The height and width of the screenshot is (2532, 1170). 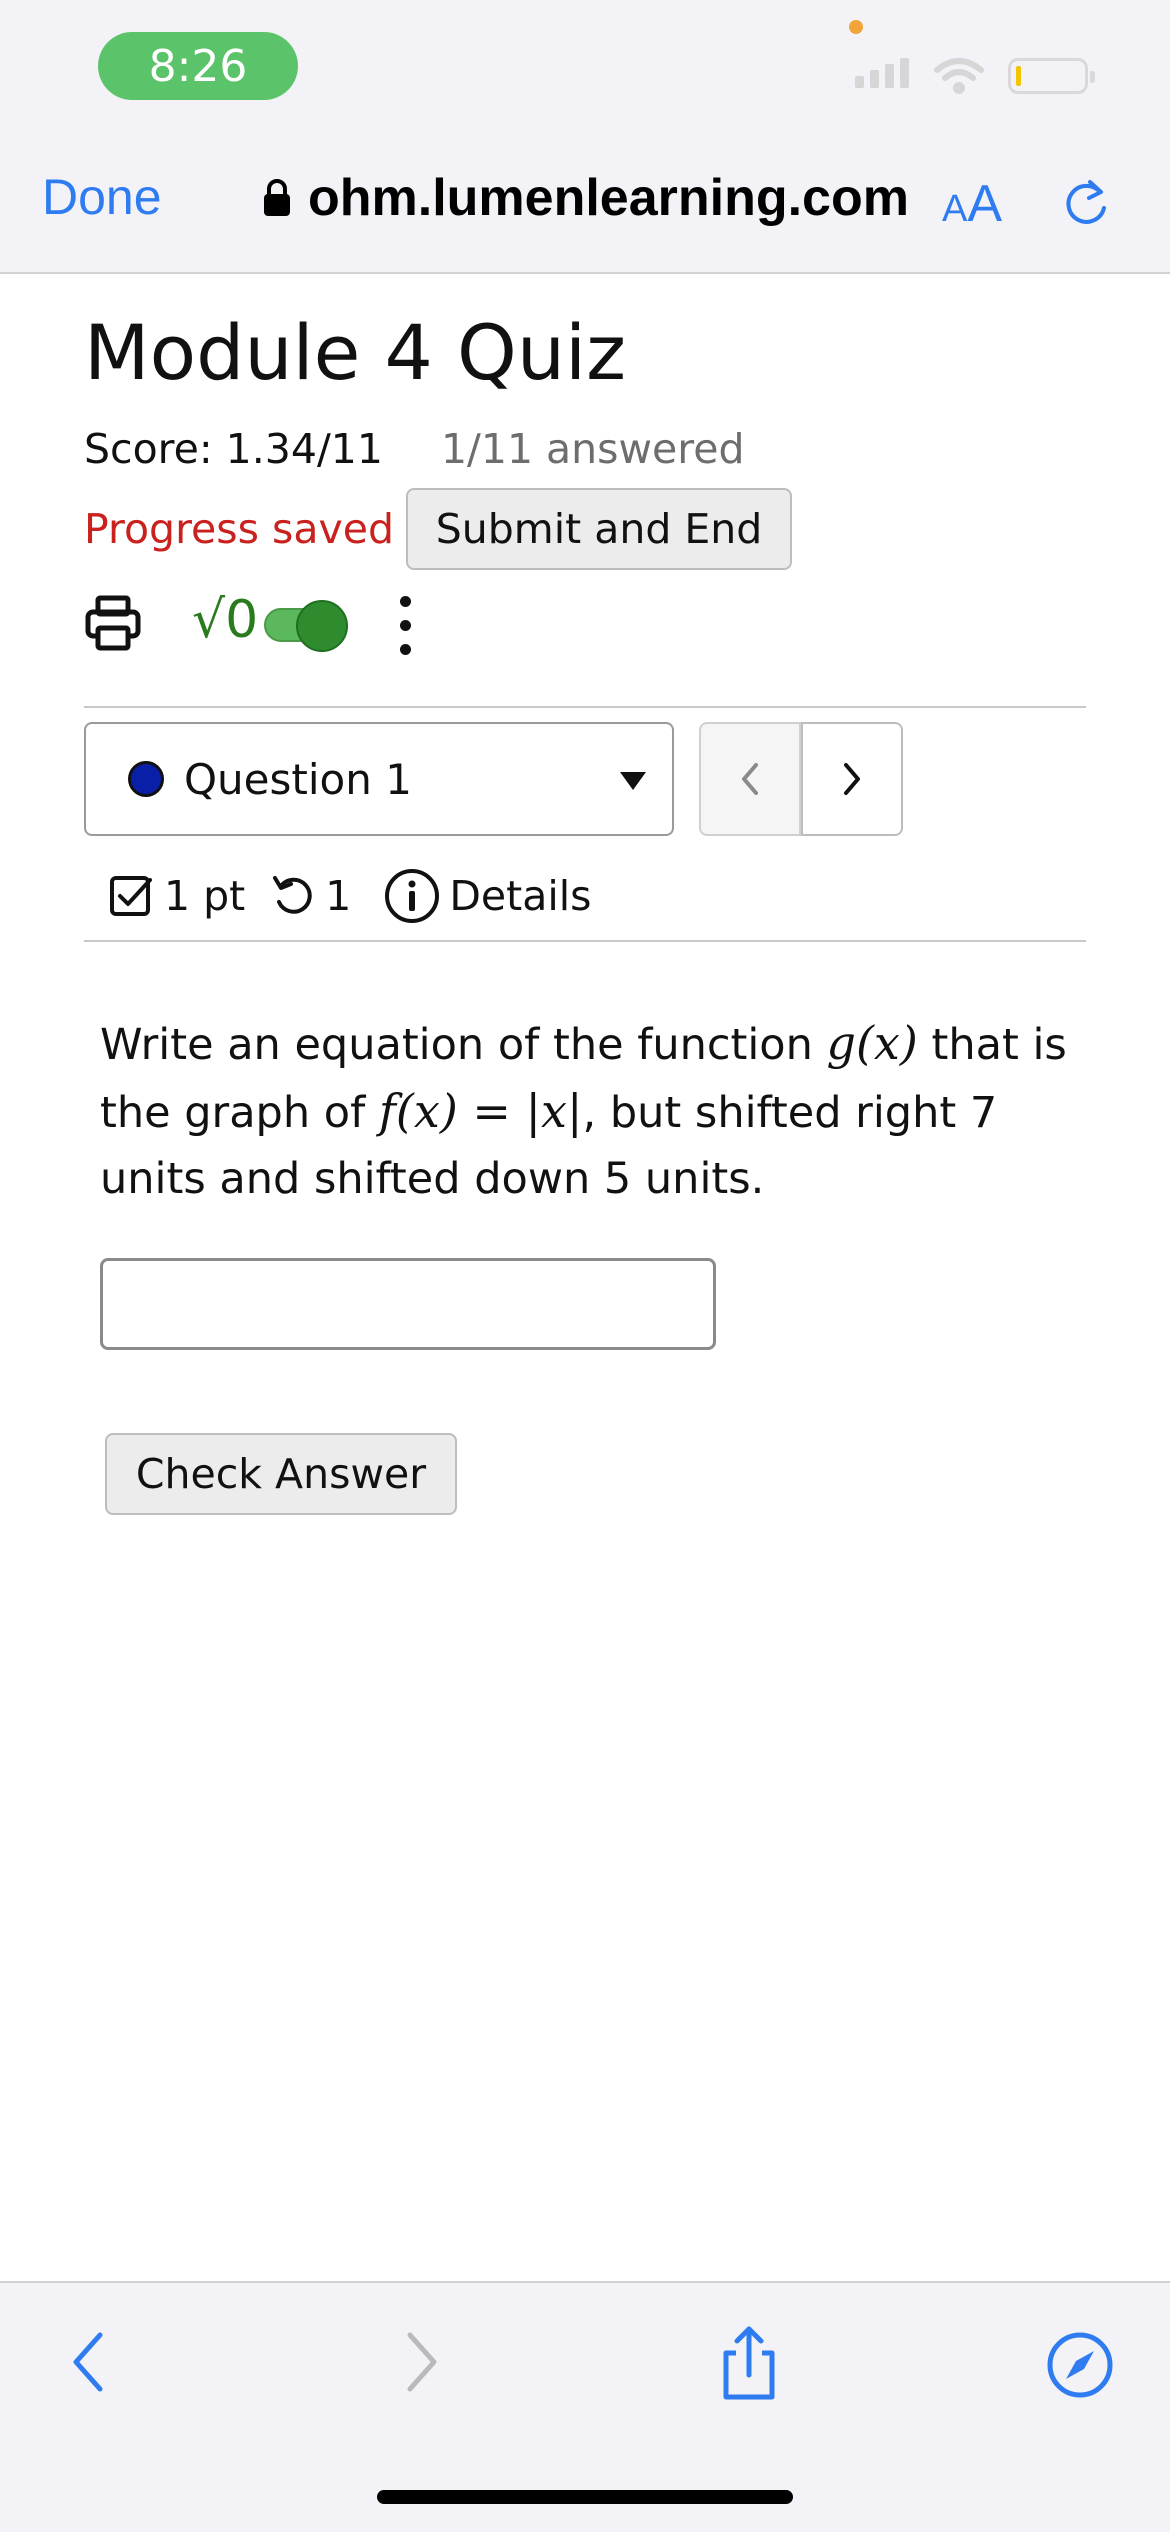 I want to click on submit-and-end-button: Submit and End, so click(x=599, y=529).